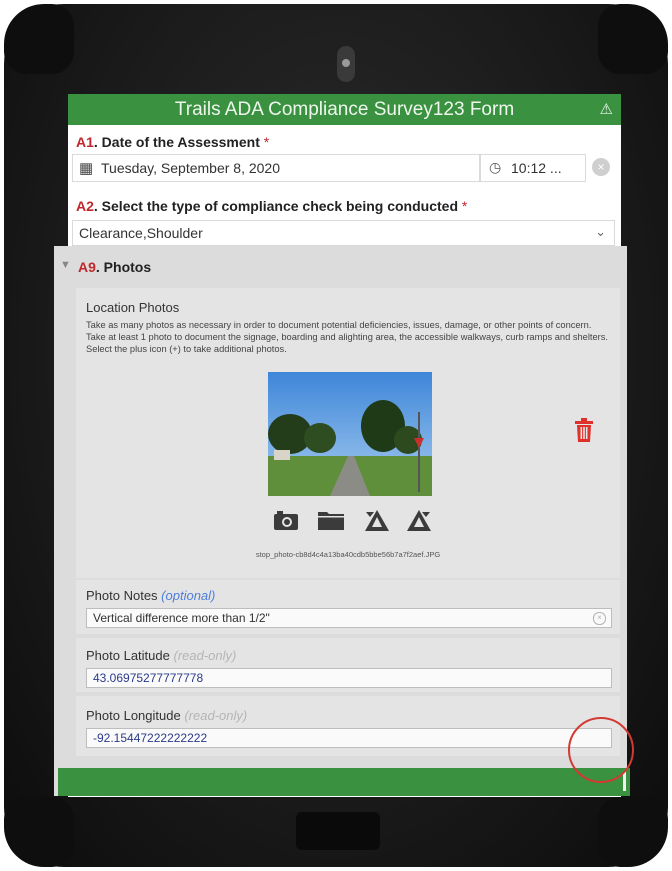 Image resolution: width=672 pixels, height=871 pixels. Describe the element at coordinates (286, 520) in the screenshot. I see `camera-icon` at that location.